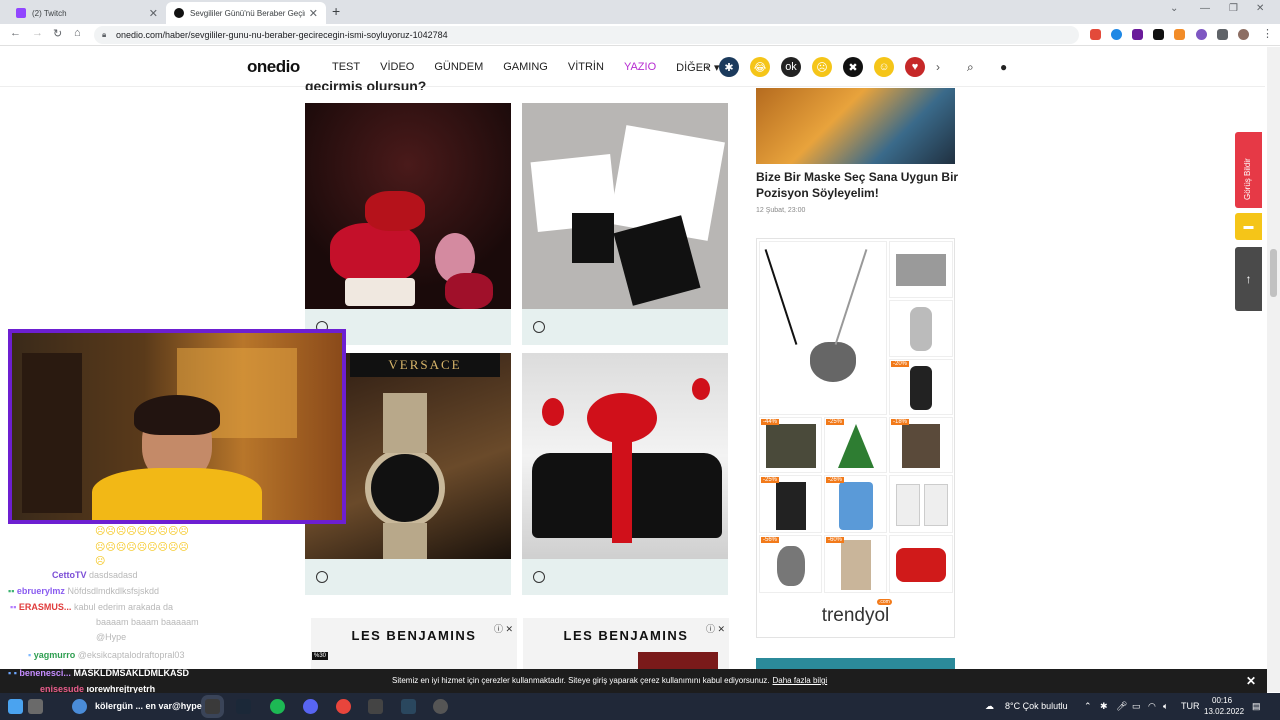 This screenshot has height=720, width=1280. I want to click on menu-item-video: VİDEO, so click(397, 67).